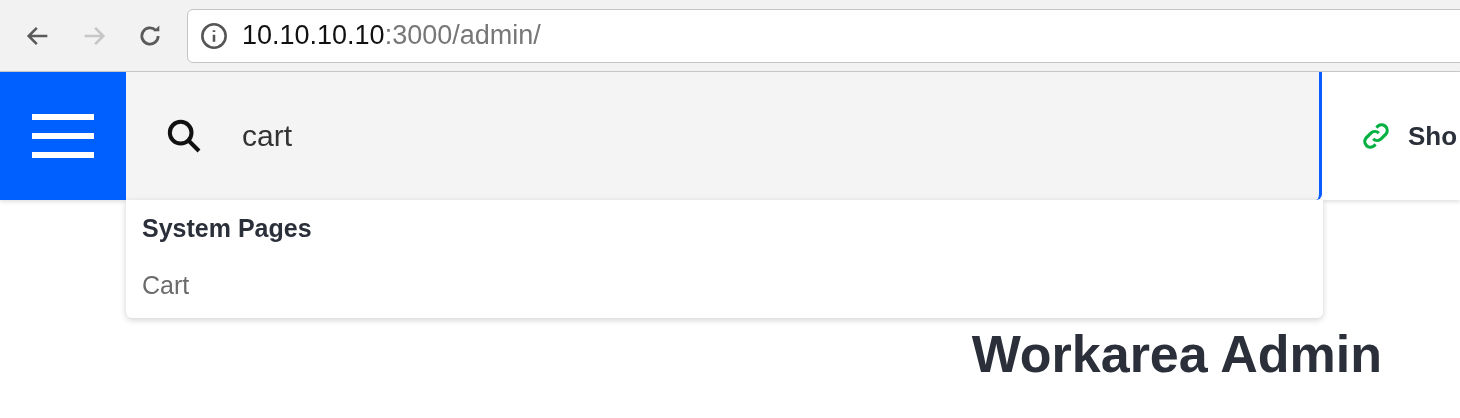  What do you see at coordinates (1176, 354) in the screenshot?
I see `page-title: Workarea Admin` at bounding box center [1176, 354].